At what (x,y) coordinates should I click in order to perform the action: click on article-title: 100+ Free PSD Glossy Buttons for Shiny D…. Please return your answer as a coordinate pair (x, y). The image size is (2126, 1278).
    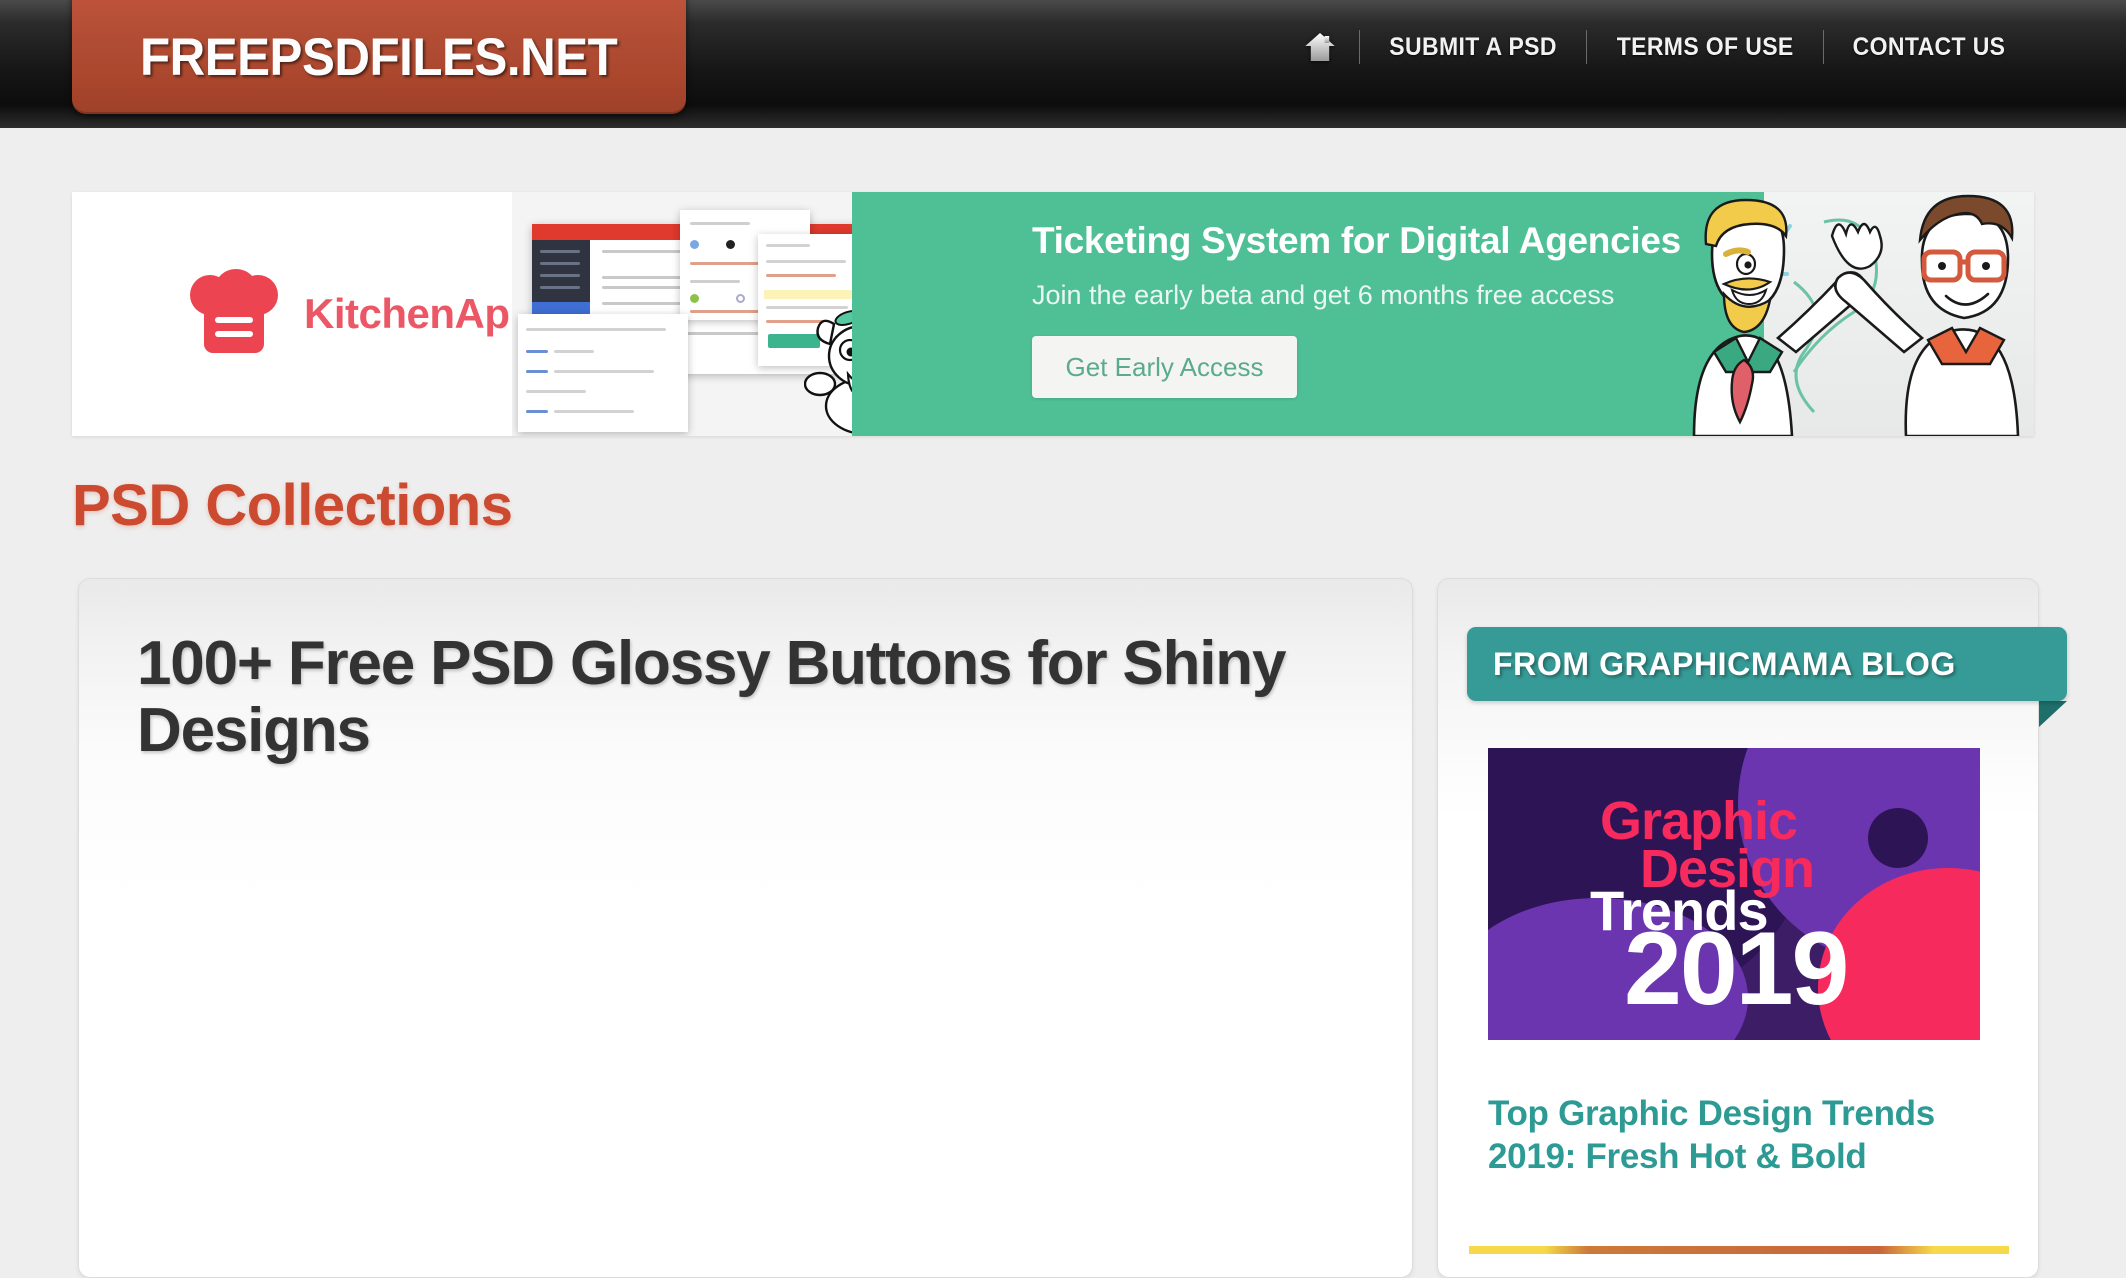
    Looking at the image, I should click on (732, 697).